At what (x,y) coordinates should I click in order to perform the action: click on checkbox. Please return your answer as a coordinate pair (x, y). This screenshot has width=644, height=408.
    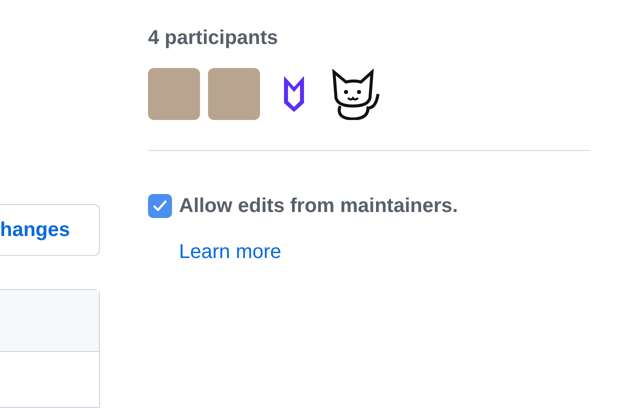
    Looking at the image, I should click on (160, 206).